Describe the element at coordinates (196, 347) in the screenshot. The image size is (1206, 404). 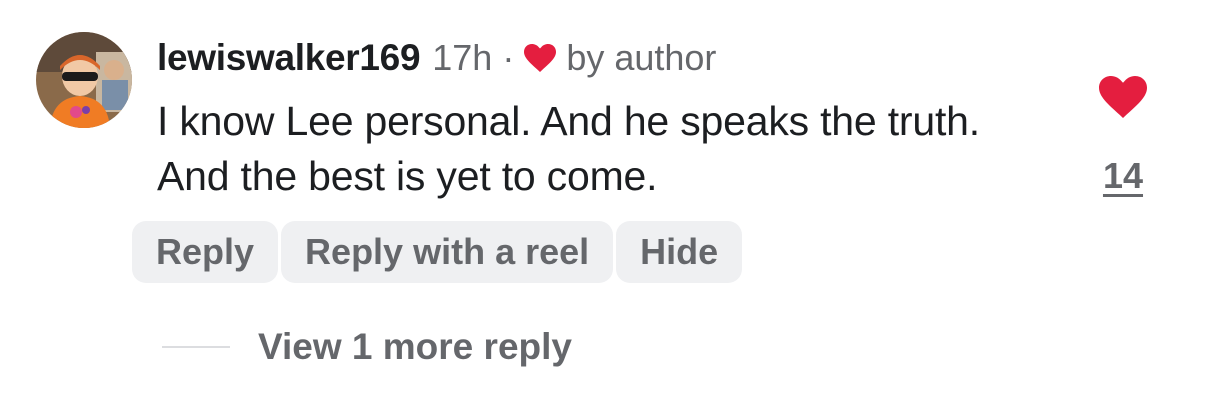
I see `replies-divider` at that location.